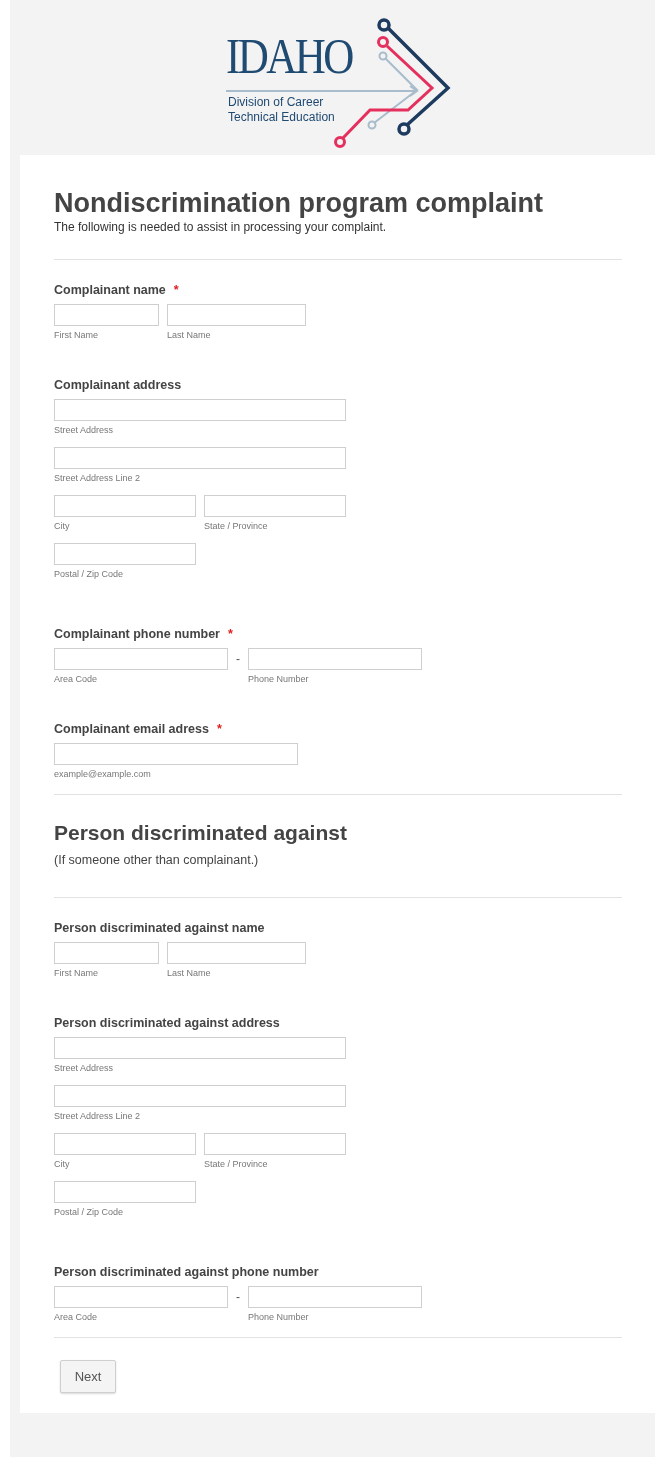 This screenshot has height=1457, width=655. I want to click on section-description: The following is needed to assist in processing your complaint., so click(221, 227).